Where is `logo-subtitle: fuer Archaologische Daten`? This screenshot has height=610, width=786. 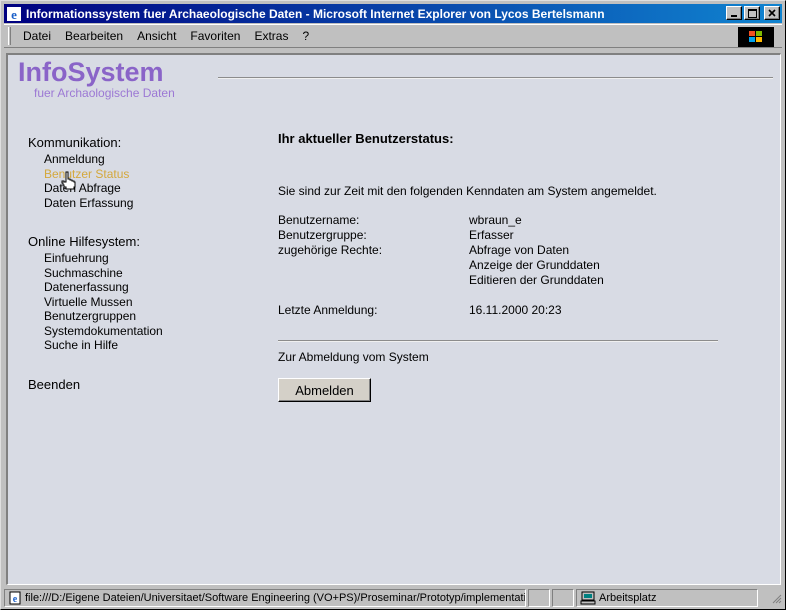 logo-subtitle: fuer Archaologische Daten is located at coordinates (104, 93).